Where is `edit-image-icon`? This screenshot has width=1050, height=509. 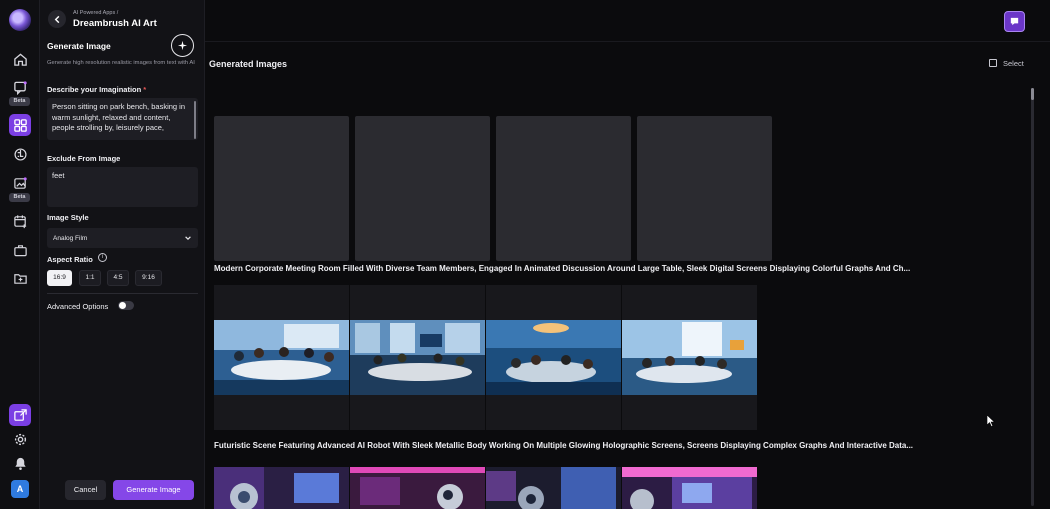 edit-image-icon is located at coordinates (20, 183).